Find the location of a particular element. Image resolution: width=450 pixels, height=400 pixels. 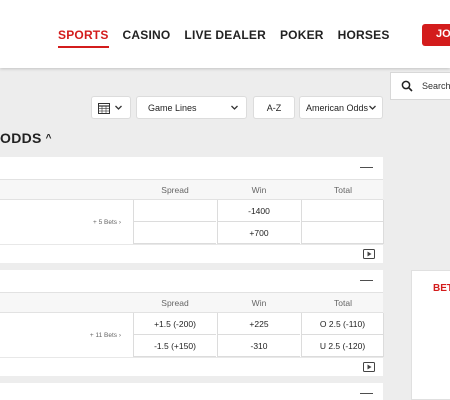

search-input: Search is located at coordinates (420, 86).